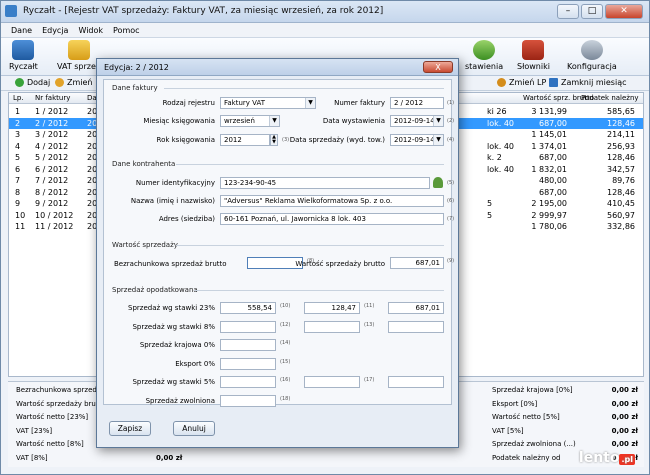 The height and width of the screenshot is (475, 650). What do you see at coordinates (549, 134) in the screenshot?
I see `cell-brutto: 1 145,01` at bounding box center [549, 134].